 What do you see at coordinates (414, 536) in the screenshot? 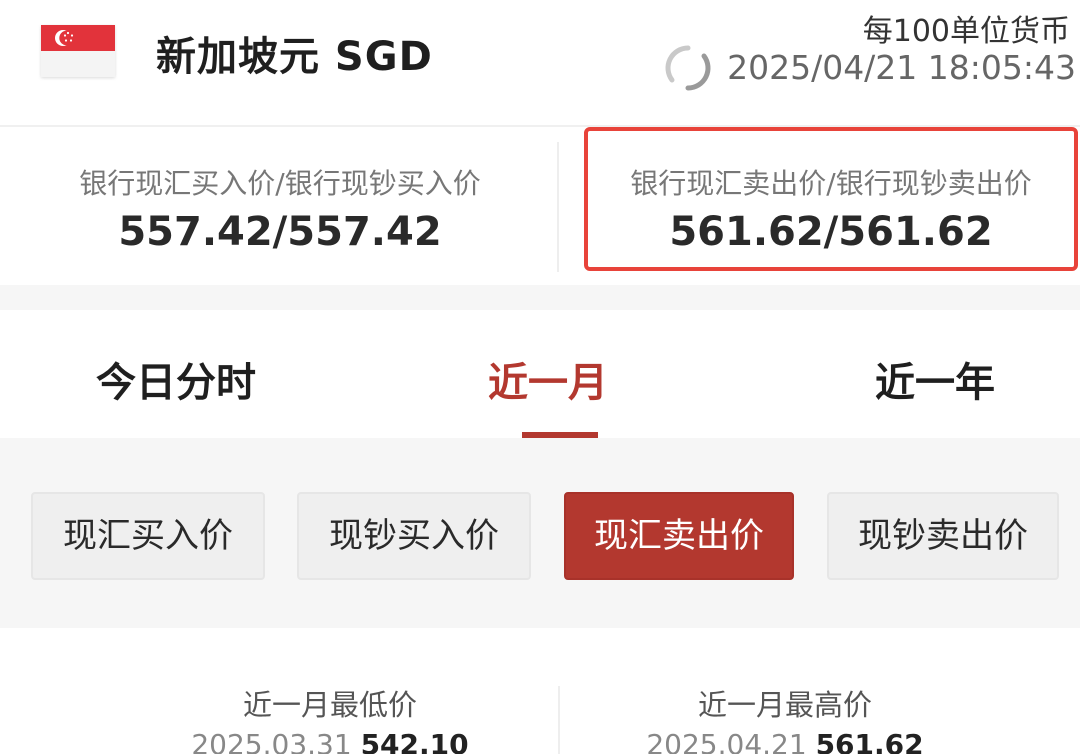
I see `cash-buy-button: 现钞买入价` at bounding box center [414, 536].